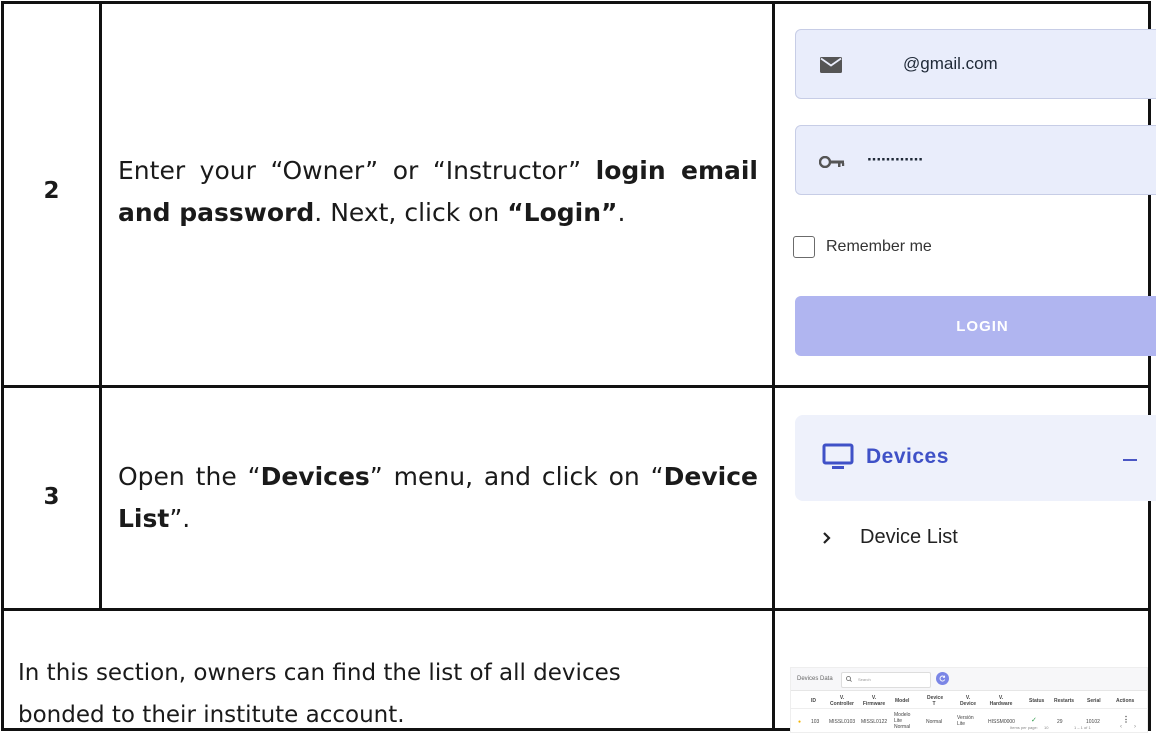  I want to click on cell-id: 103, so click(815, 722).